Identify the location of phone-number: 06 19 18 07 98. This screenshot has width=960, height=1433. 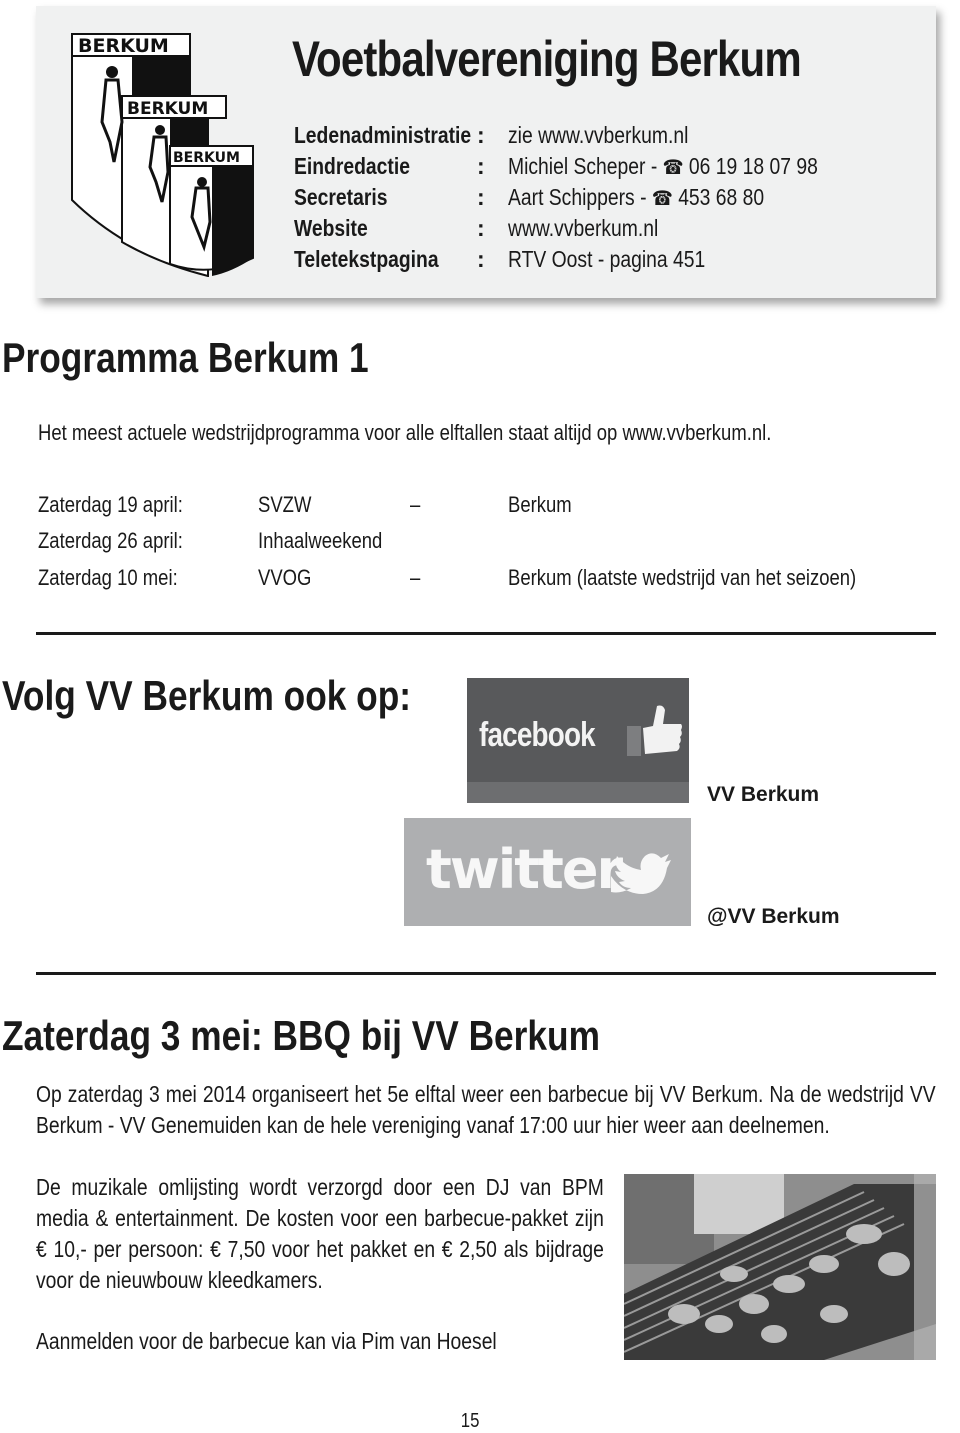
(753, 166).